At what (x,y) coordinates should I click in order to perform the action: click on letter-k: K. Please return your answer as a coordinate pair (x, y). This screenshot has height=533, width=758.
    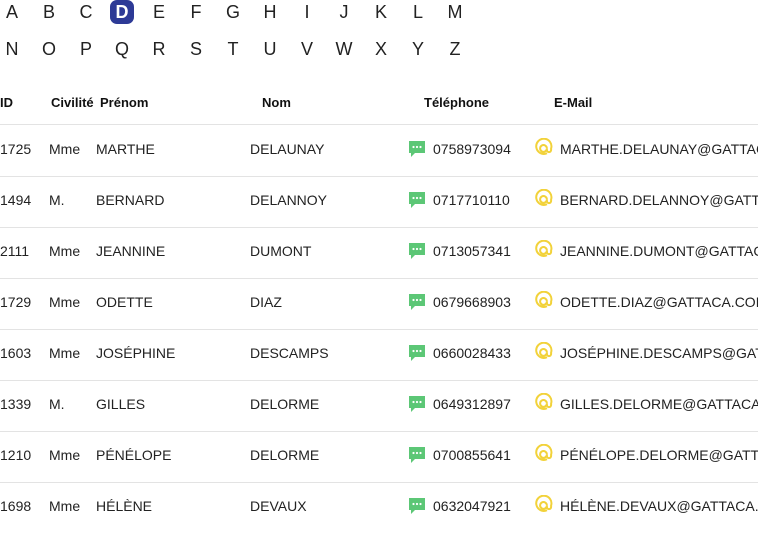
    Looking at the image, I should click on (381, 12).